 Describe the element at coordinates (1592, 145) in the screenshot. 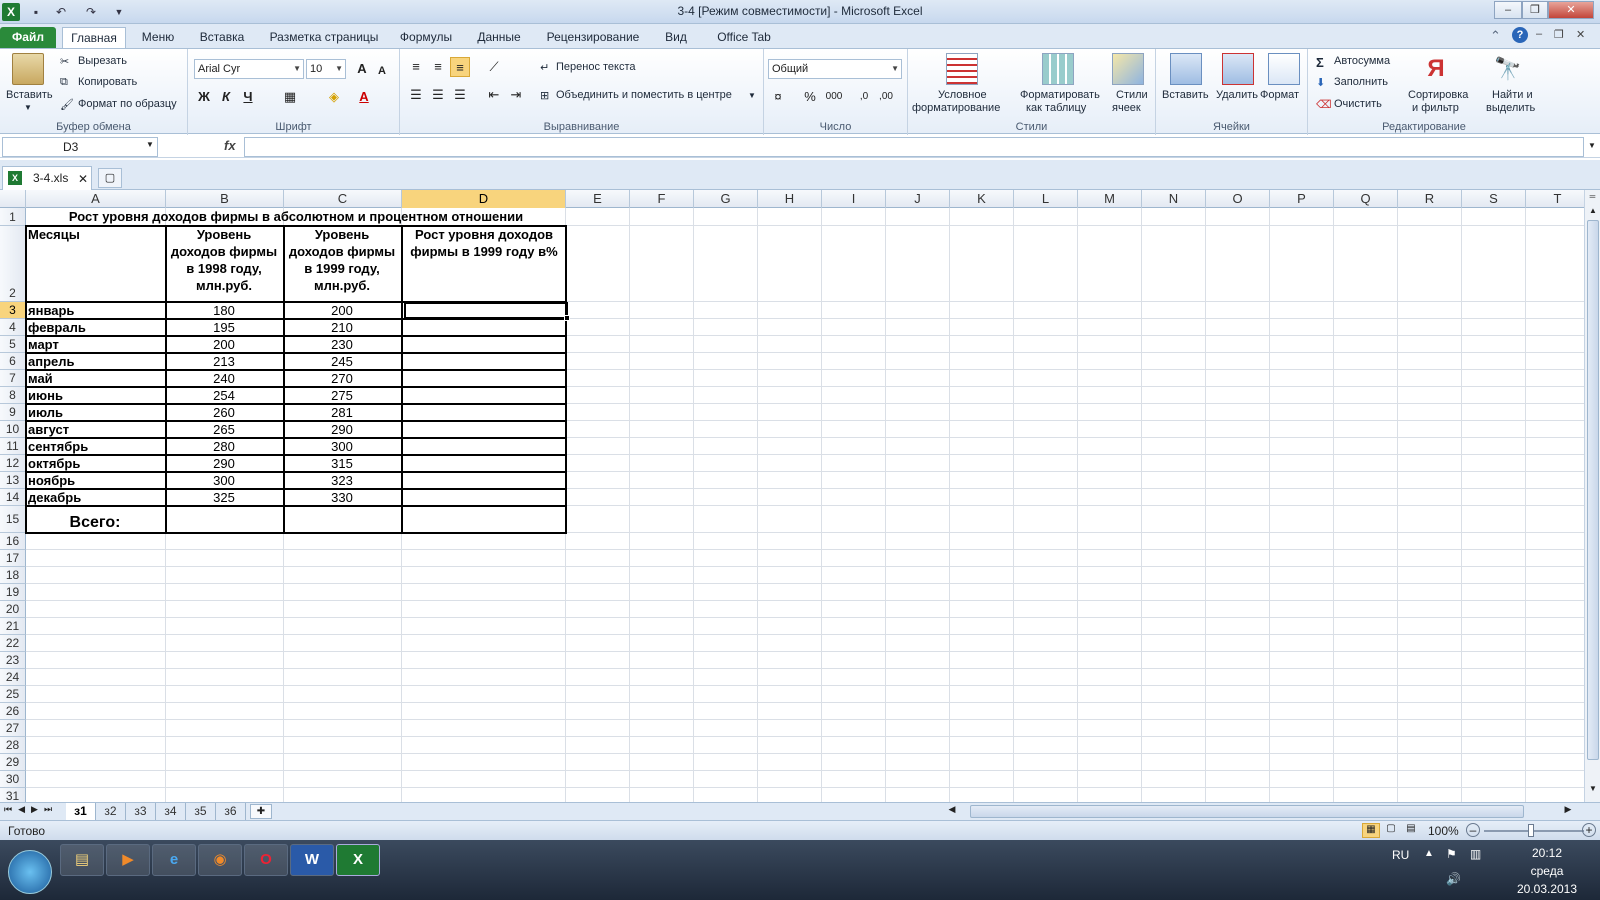

I see `expand-formula-bar-icon: ▼` at that location.